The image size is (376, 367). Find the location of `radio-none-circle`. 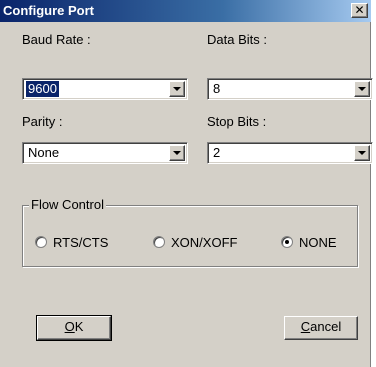

radio-none-circle is located at coordinates (287, 242).